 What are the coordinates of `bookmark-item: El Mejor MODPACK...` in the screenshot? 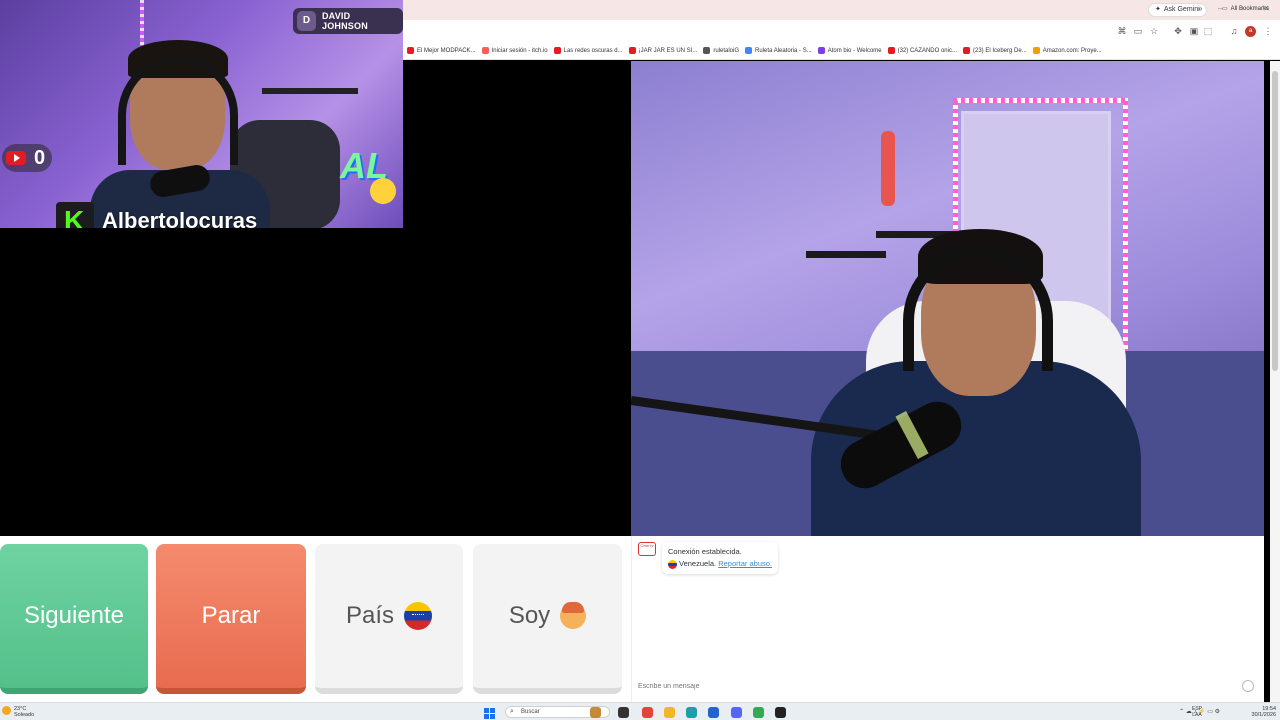 It's located at (441, 50).